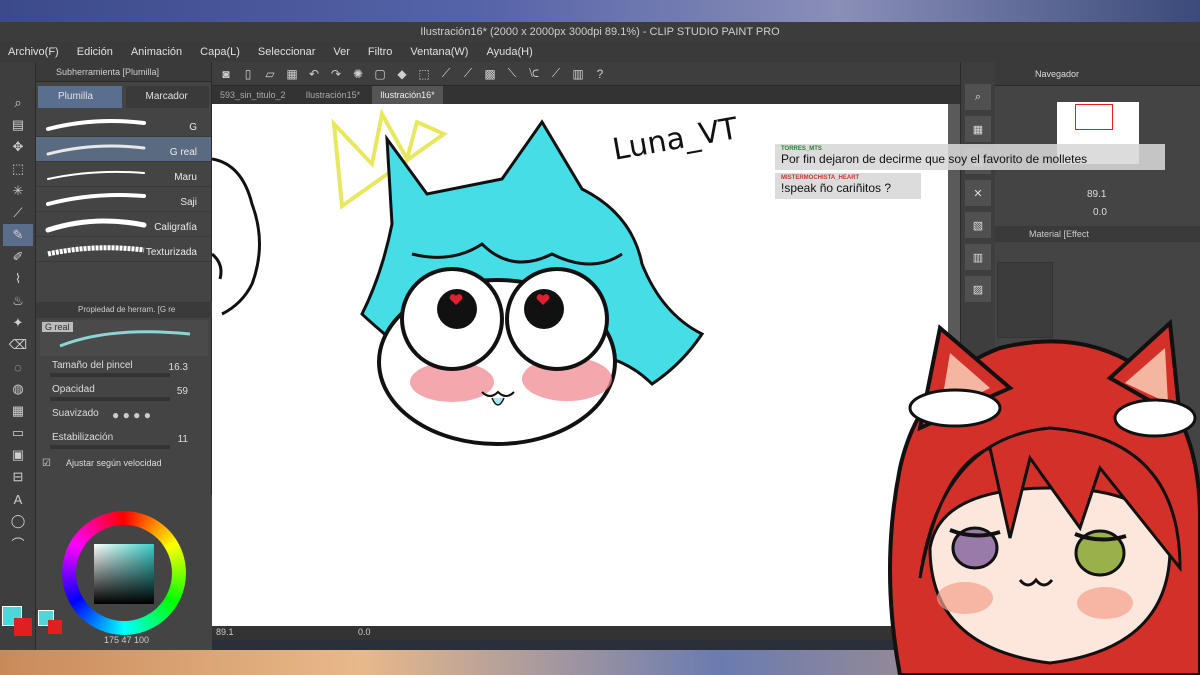  What do you see at coordinates (23, 627) in the screenshot?
I see `sub-color-swatch` at bounding box center [23, 627].